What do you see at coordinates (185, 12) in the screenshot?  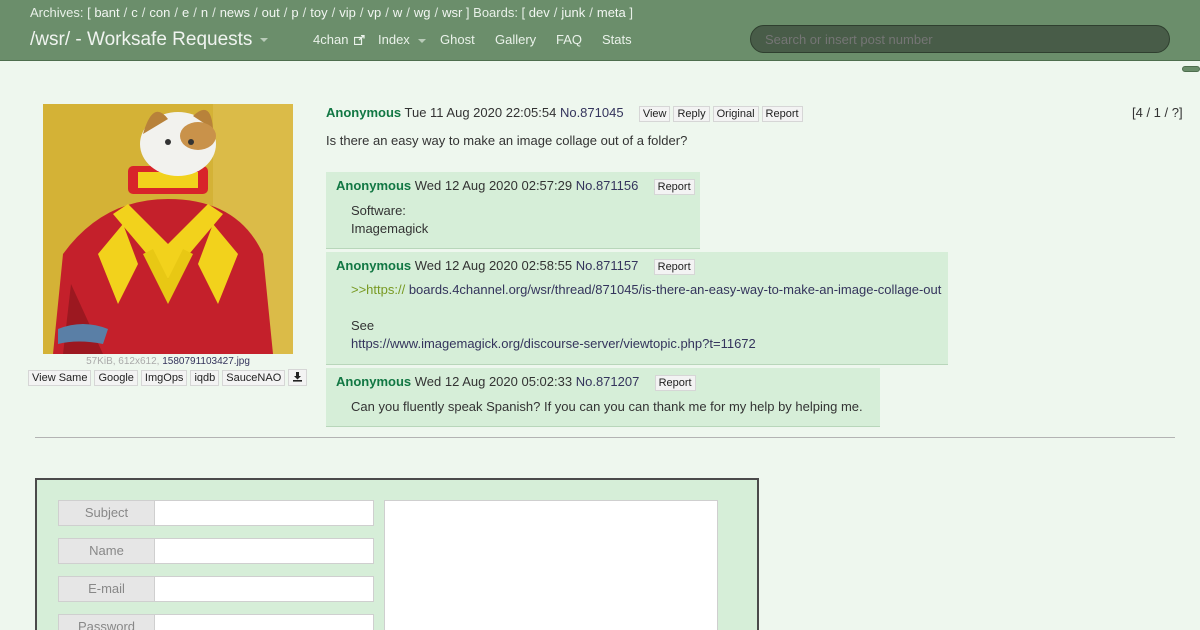 I see `archive-link-e: e` at bounding box center [185, 12].